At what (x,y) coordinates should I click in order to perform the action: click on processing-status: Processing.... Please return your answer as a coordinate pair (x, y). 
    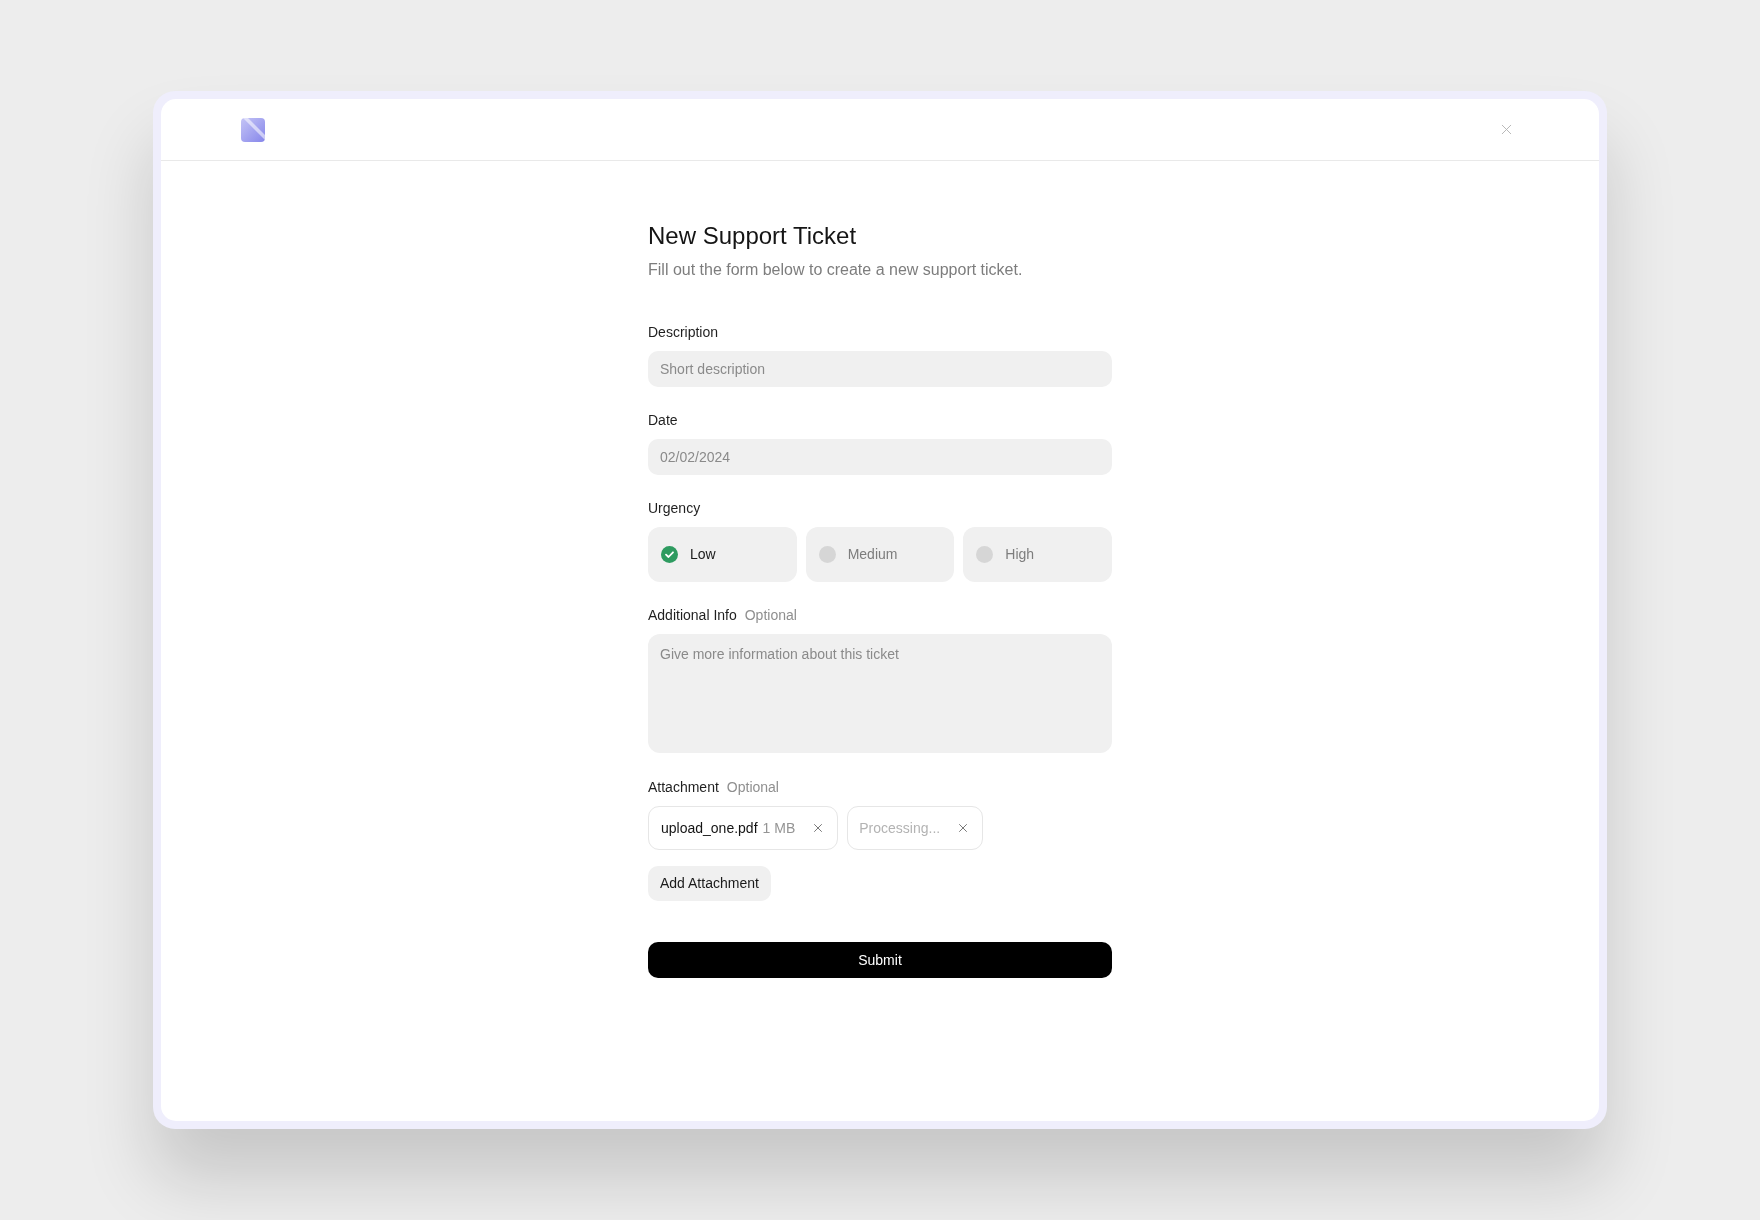
    Looking at the image, I should click on (900, 828).